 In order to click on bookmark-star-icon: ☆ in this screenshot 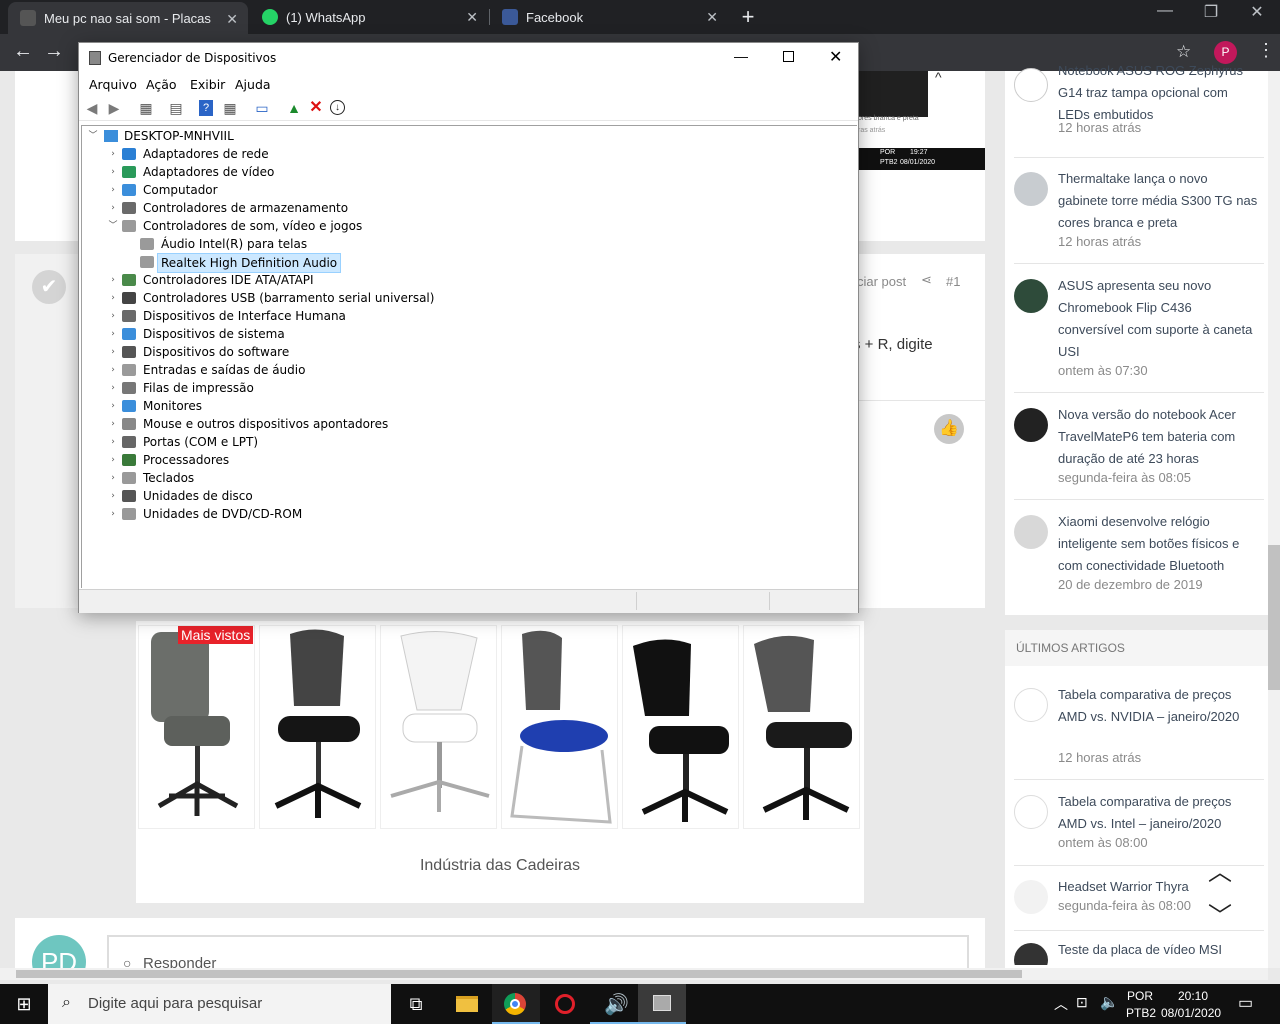, I will do `click(1183, 52)`.